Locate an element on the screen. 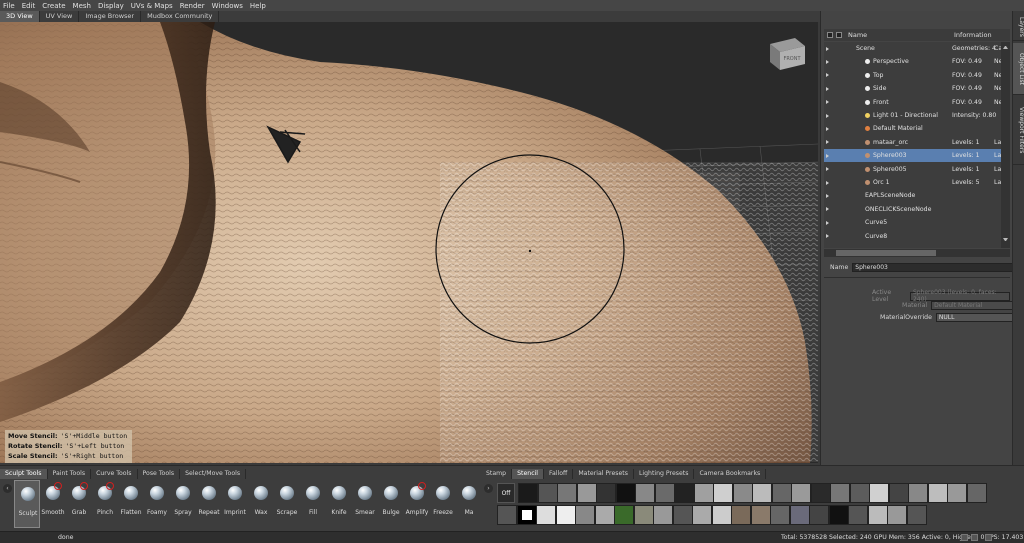  tree-row: Curve8 is located at coordinates (912, 236).